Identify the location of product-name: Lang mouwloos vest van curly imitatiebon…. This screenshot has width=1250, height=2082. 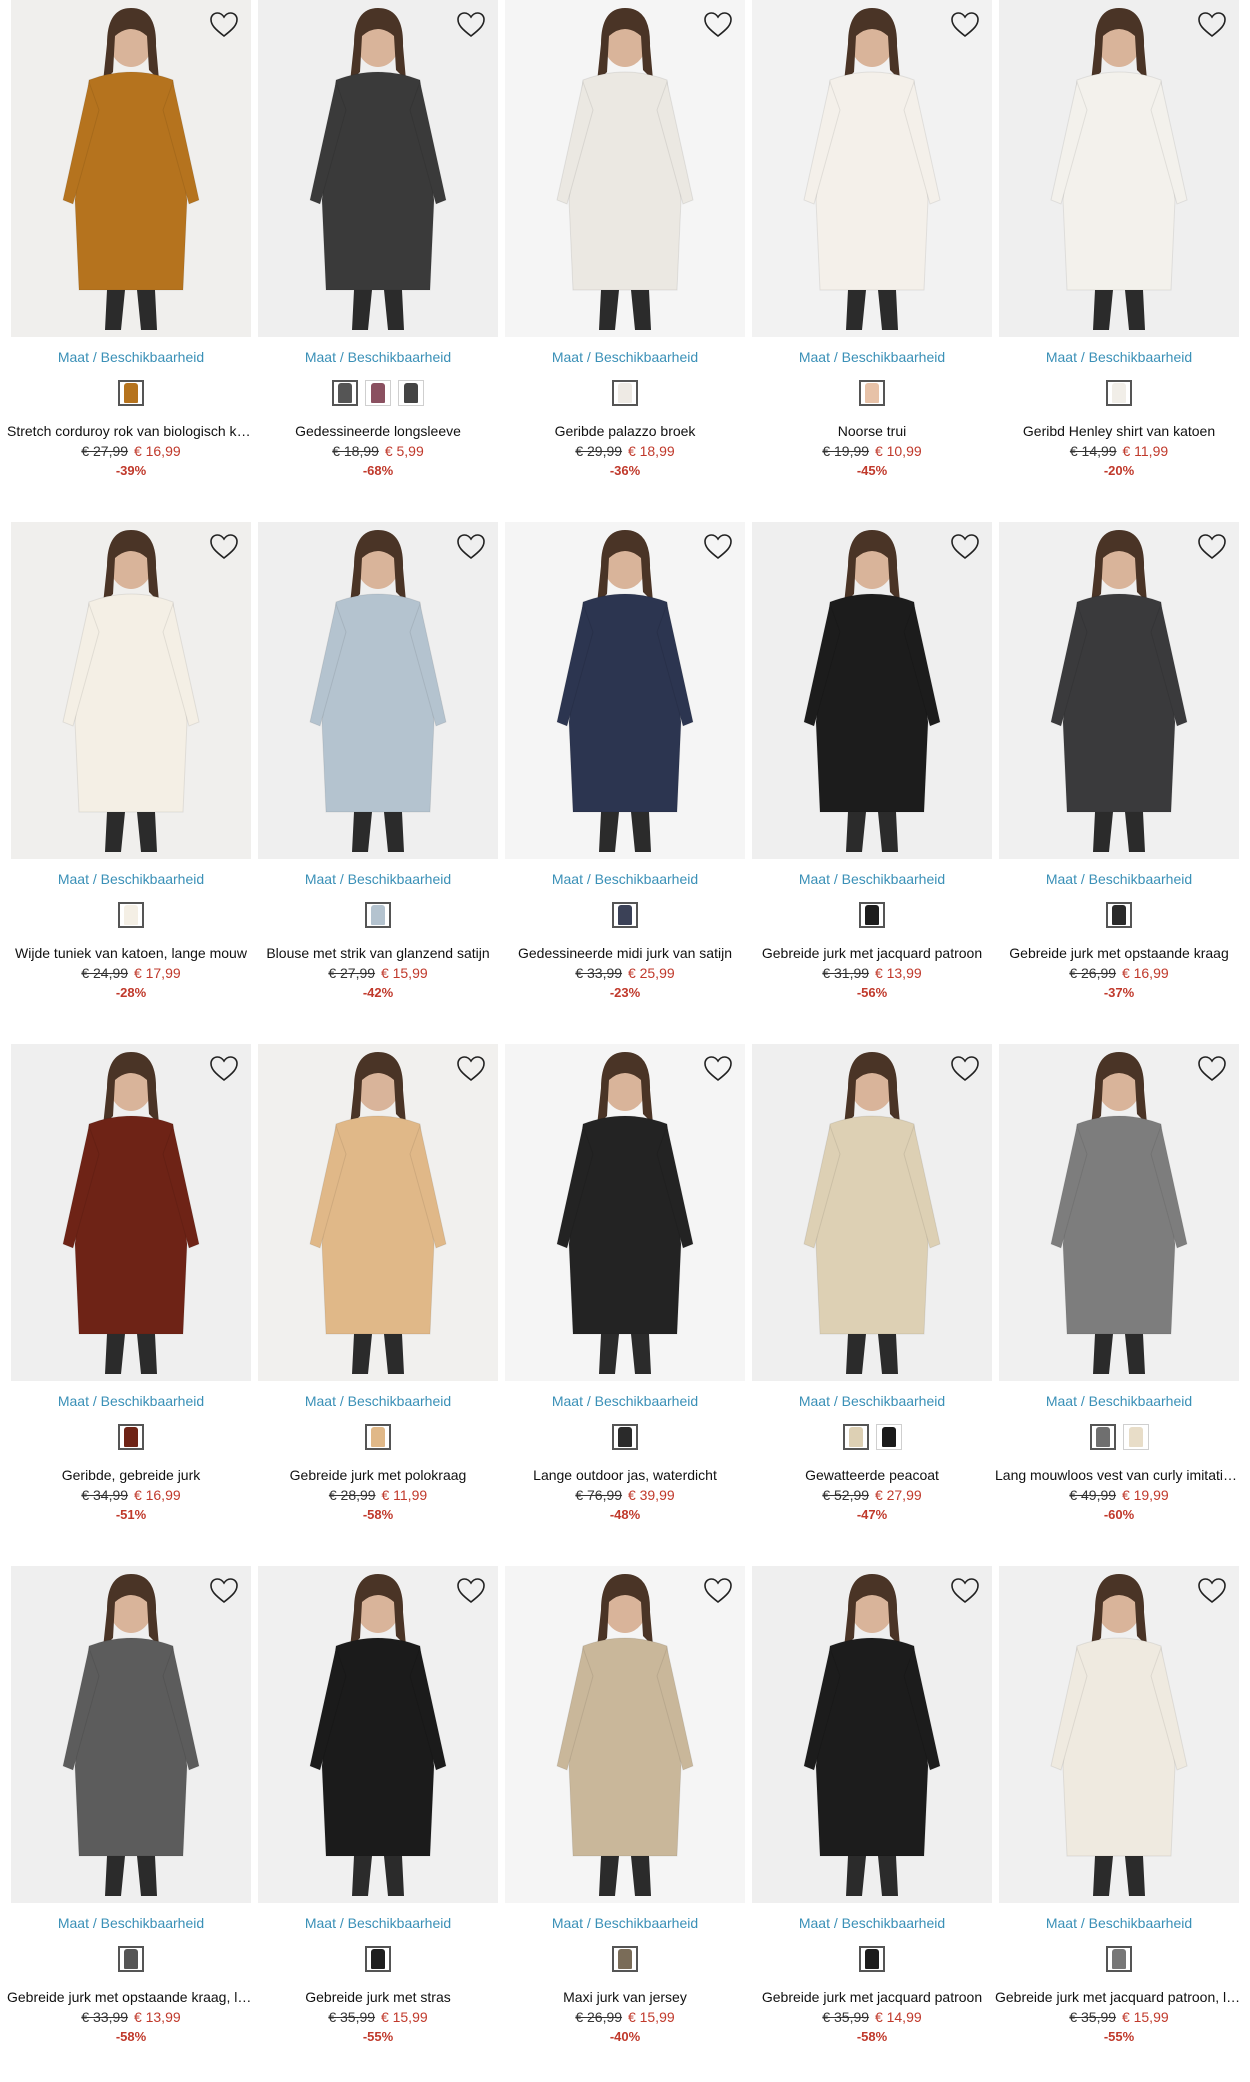
(1119, 1475).